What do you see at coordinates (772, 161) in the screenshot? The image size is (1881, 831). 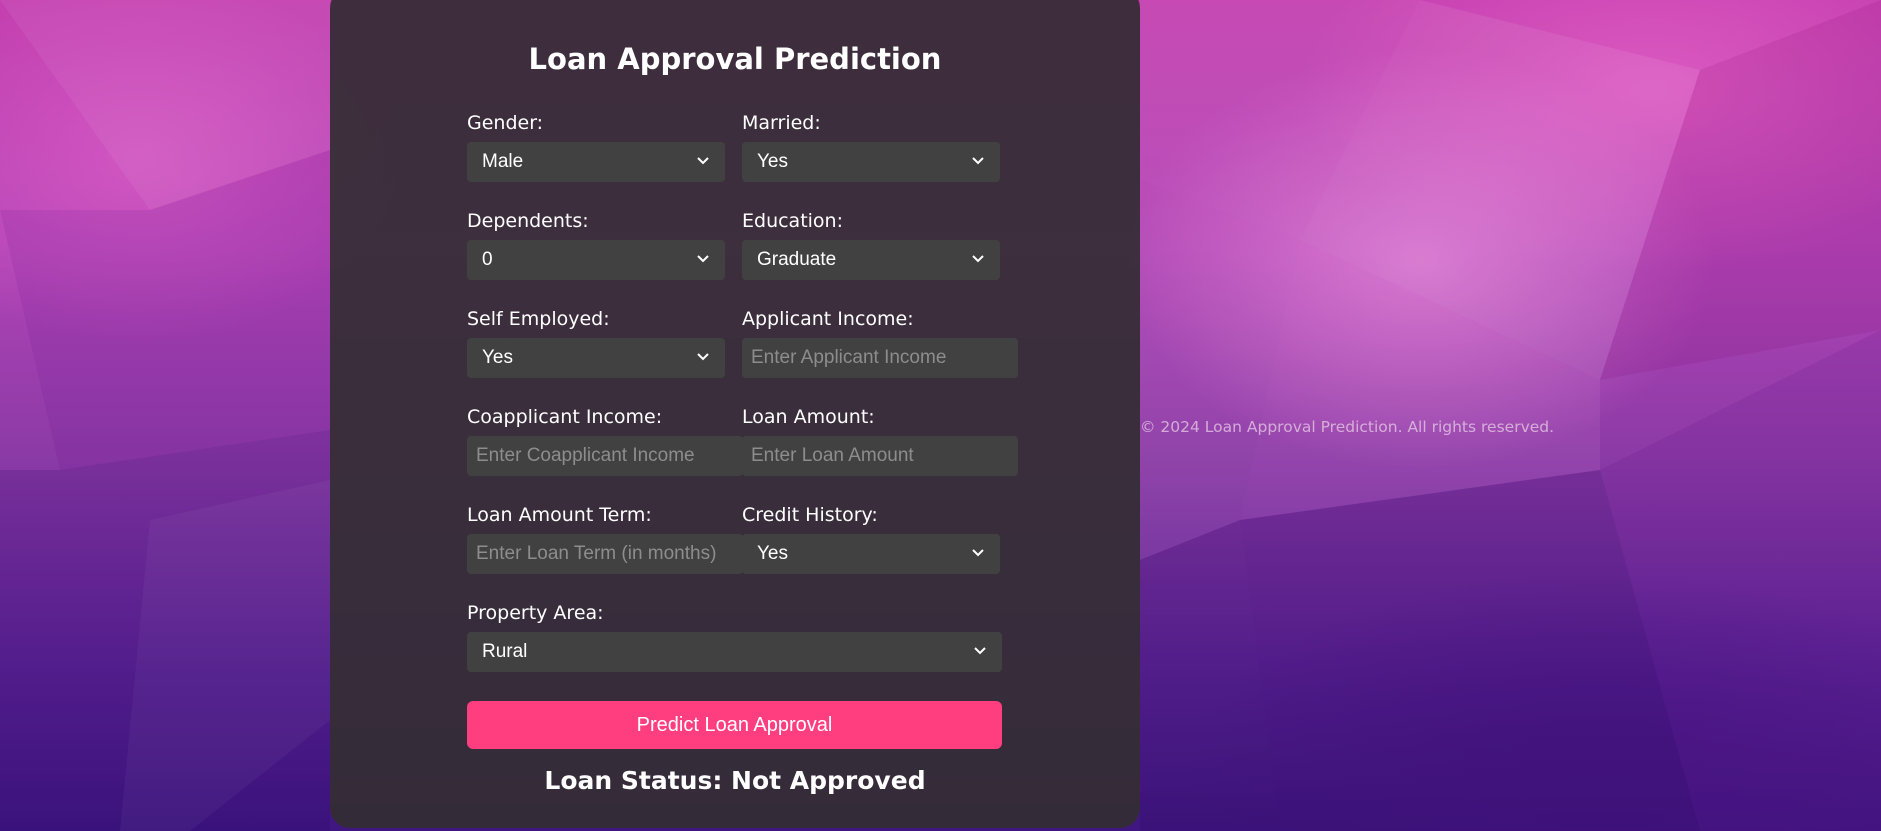 I see `married-value: Yes` at bounding box center [772, 161].